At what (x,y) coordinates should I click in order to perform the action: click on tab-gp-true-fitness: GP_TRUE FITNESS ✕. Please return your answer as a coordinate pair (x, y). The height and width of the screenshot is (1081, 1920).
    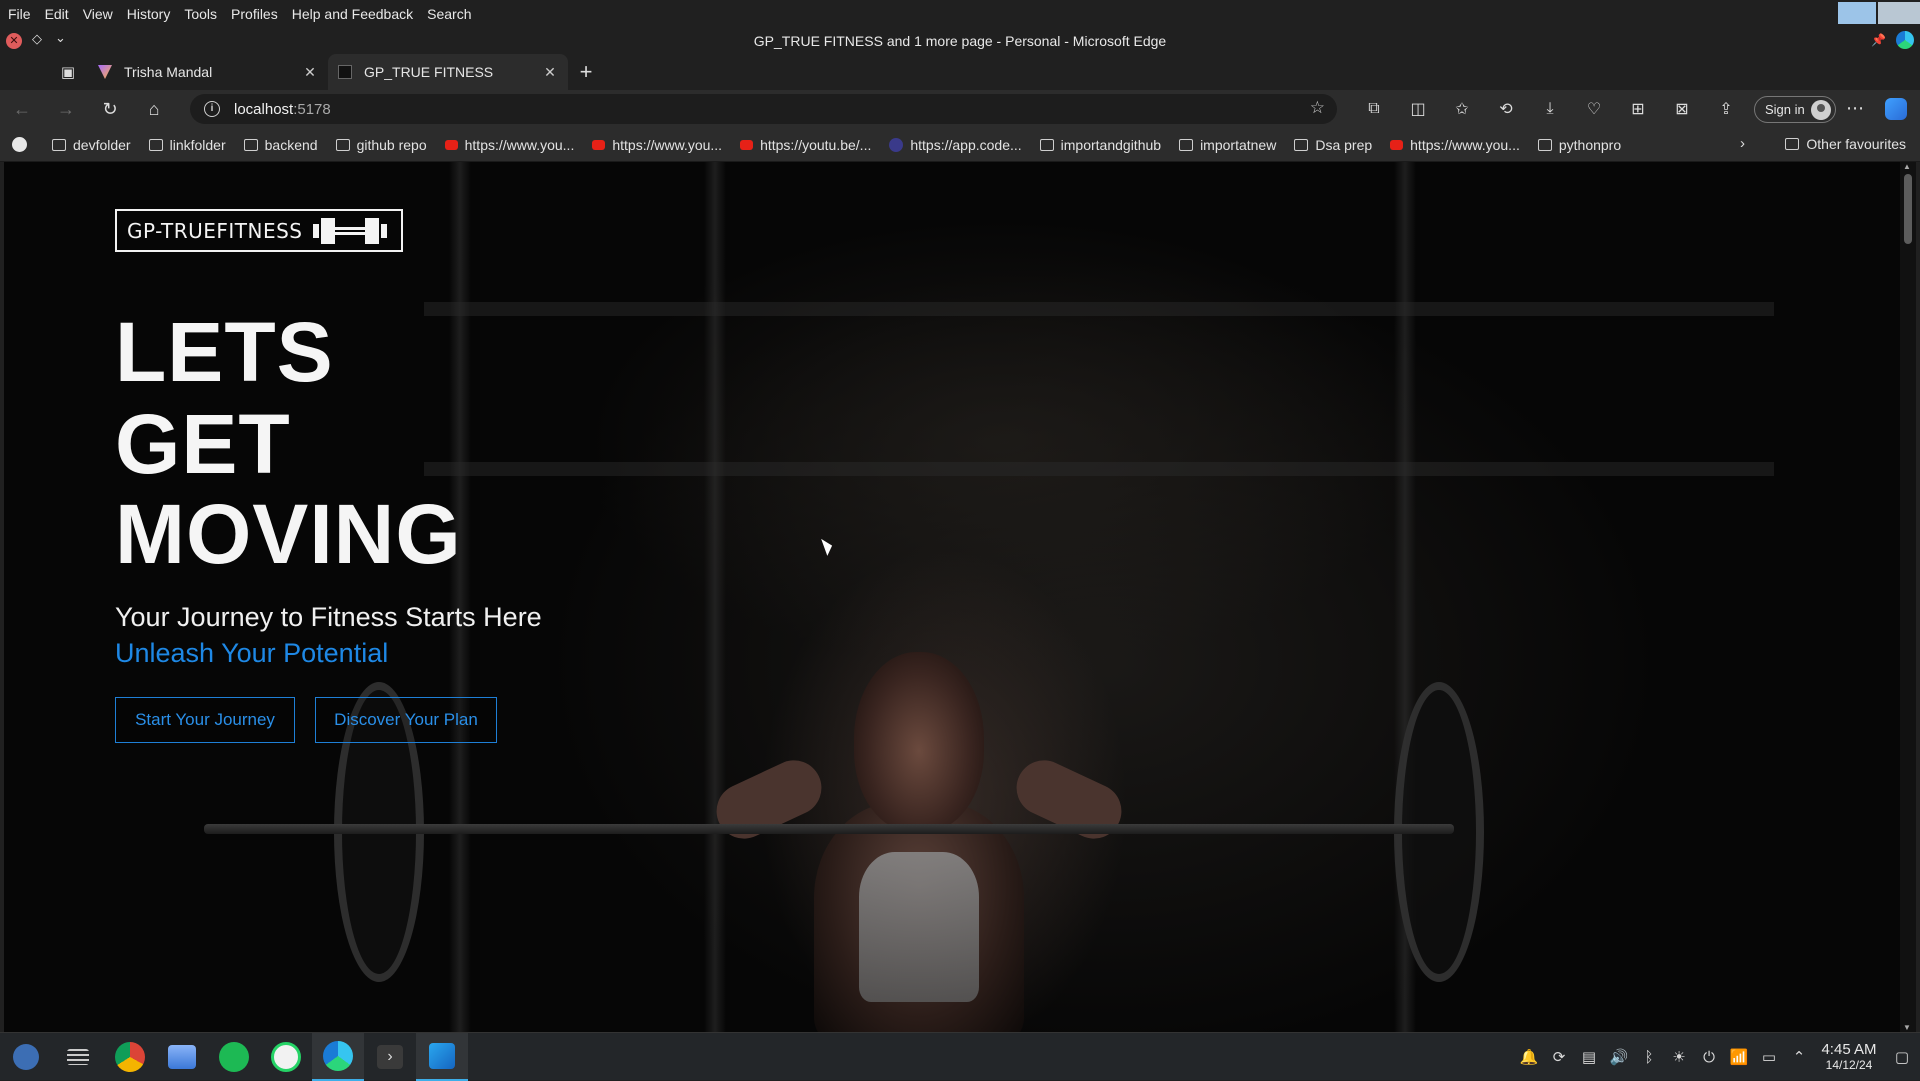
    Looking at the image, I should click on (448, 72).